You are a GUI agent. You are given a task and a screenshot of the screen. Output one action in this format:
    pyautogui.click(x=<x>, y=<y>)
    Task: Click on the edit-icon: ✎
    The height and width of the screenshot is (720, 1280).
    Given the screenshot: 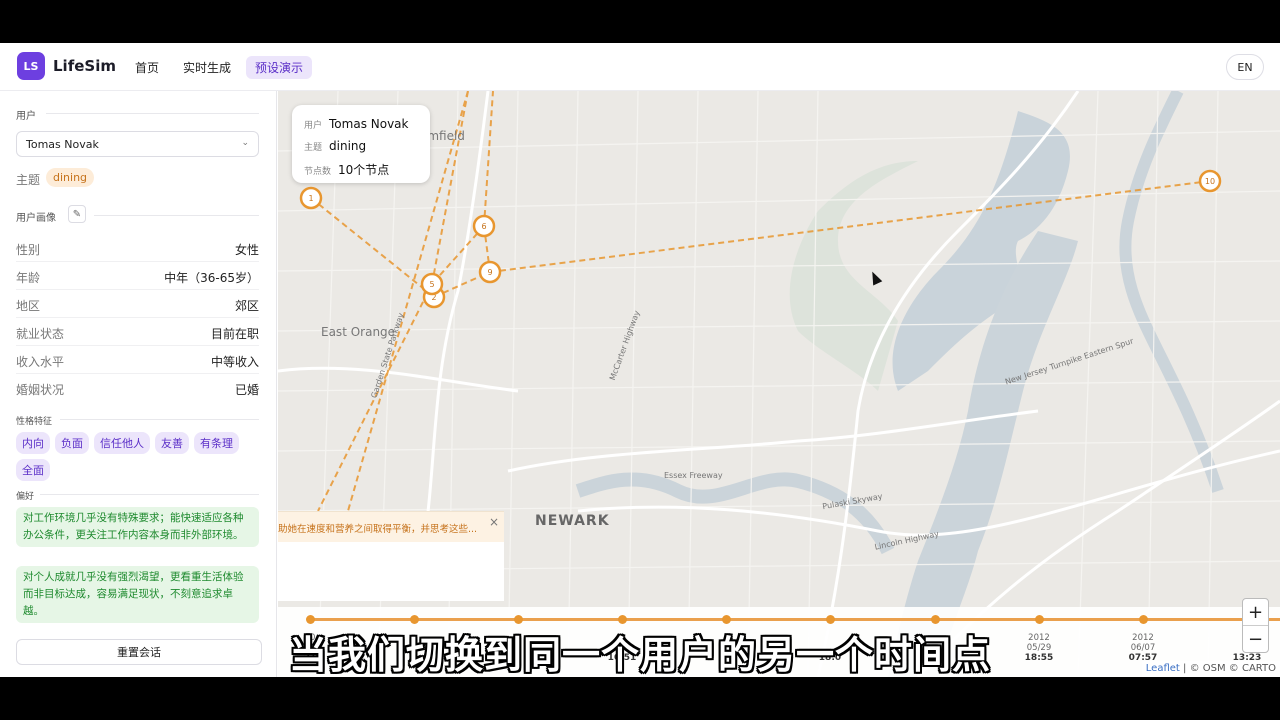 What is the action you would take?
    pyautogui.click(x=77, y=214)
    